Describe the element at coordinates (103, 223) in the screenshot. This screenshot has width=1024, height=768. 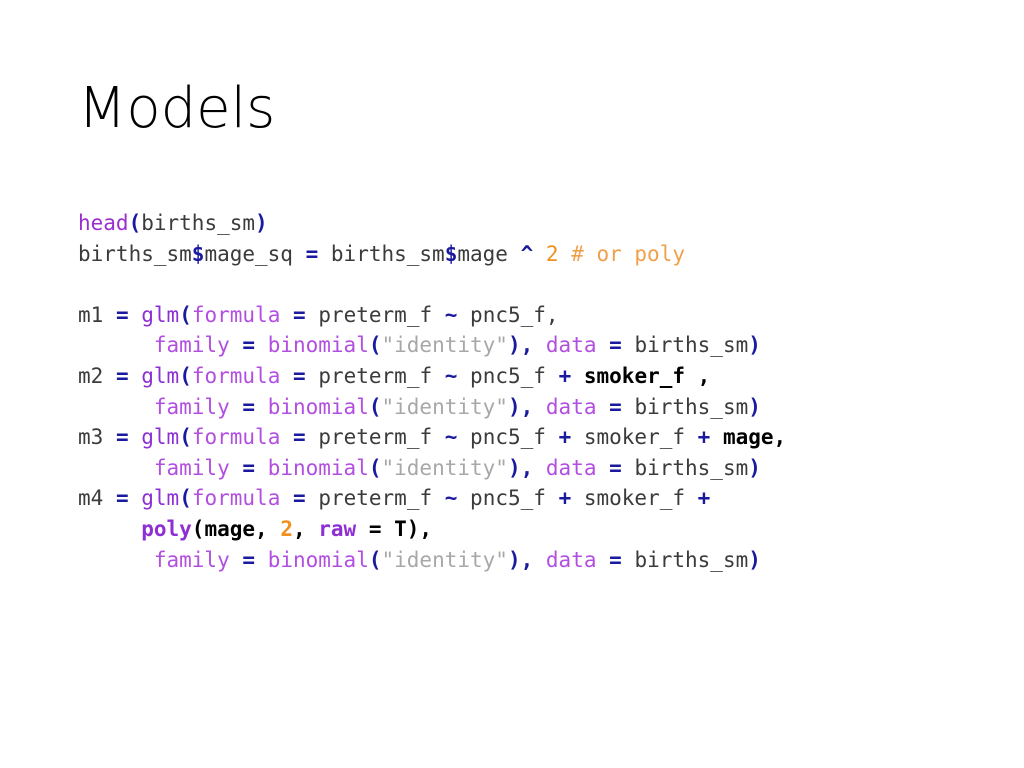
I see `code-token: head` at that location.